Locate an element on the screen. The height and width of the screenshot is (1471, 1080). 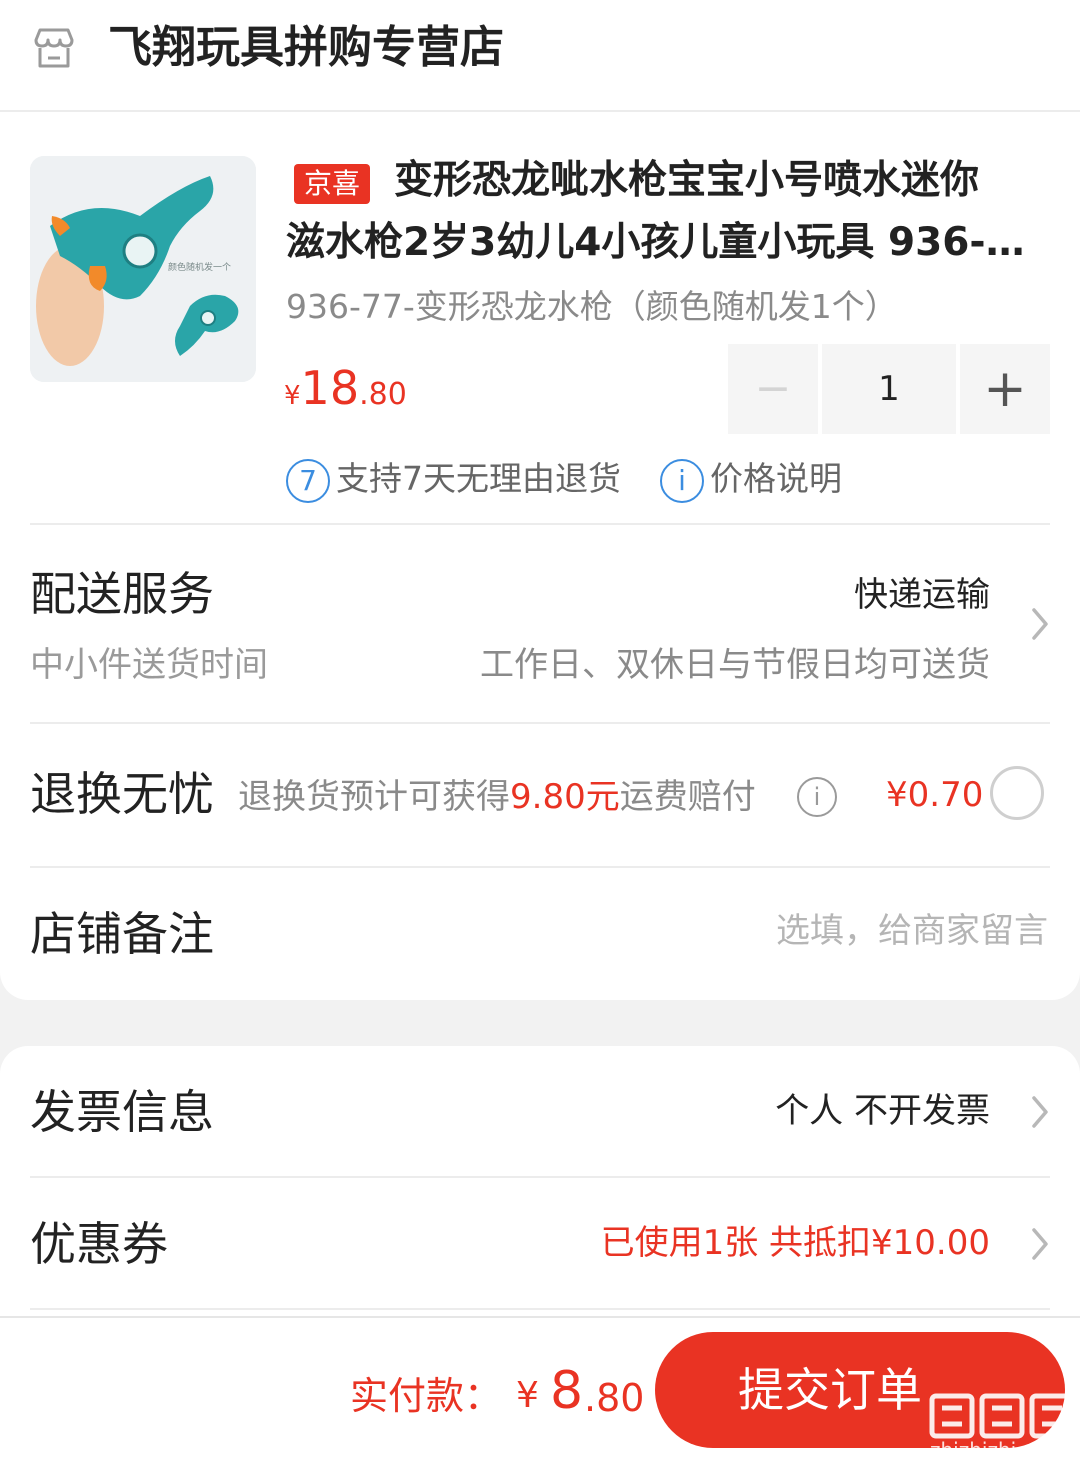
jingxi-badge: 京喜 is located at coordinates (332, 184).